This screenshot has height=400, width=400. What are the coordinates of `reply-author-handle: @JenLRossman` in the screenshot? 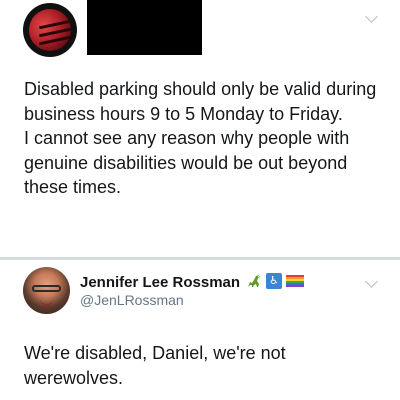 It's located at (132, 300).